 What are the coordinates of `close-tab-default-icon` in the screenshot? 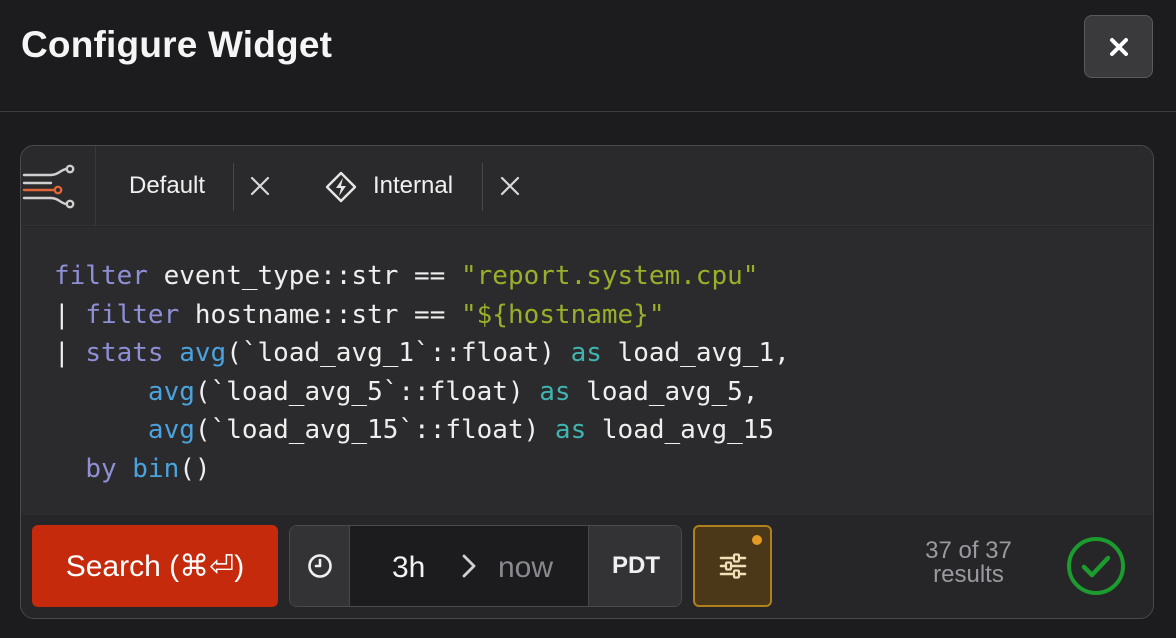 It's located at (260, 186).